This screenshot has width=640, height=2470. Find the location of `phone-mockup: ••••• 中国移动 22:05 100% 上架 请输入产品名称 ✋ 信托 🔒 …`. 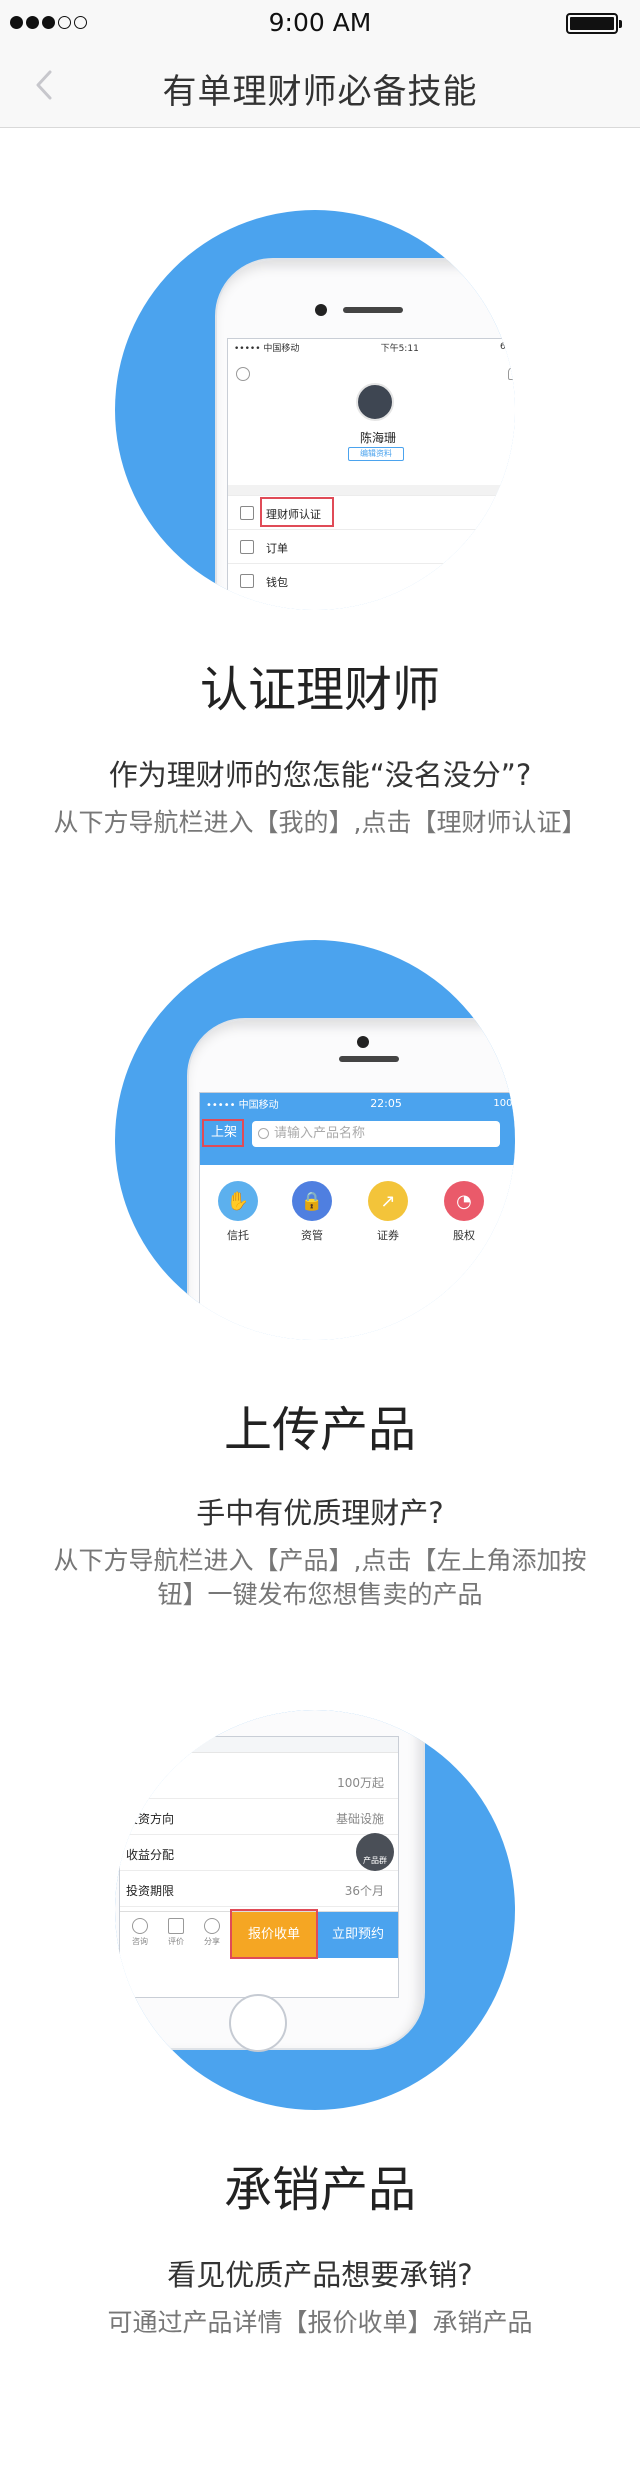

phone-mockup: ••••• 中国移动 22:05 100% 上架 请输入产品名称 ✋ 信托 🔒 … is located at coordinates (351, 1179).